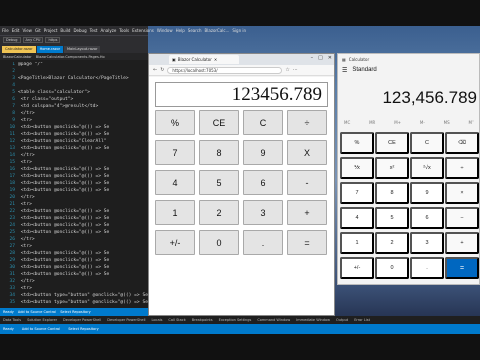 The height and width of the screenshot is (360, 480). I want to click on tab-home-razor: Home.razor, so click(50, 49).